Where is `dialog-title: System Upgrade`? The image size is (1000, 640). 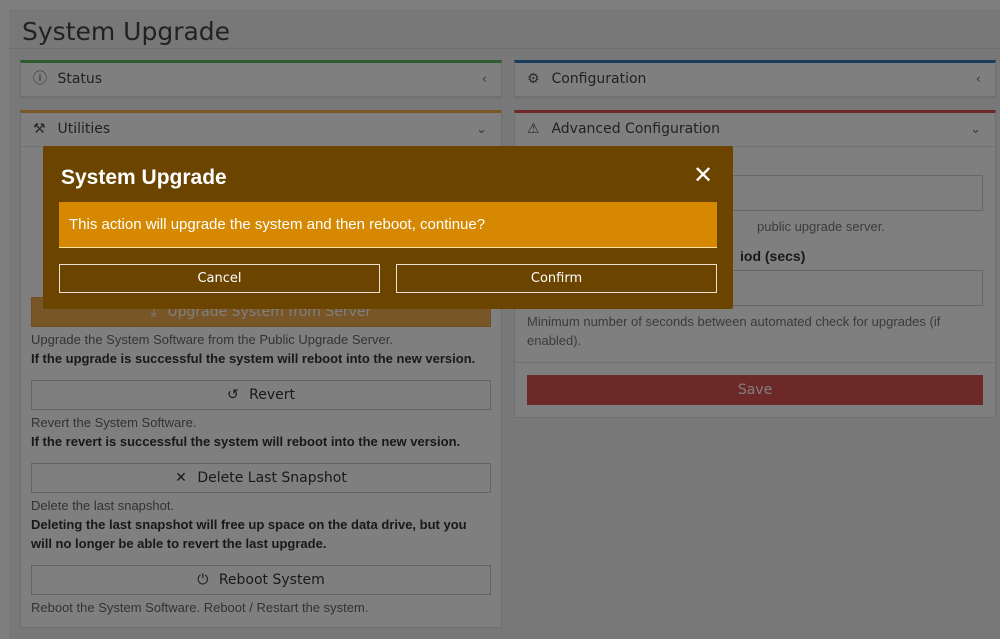 dialog-title: System Upgrade is located at coordinates (144, 177).